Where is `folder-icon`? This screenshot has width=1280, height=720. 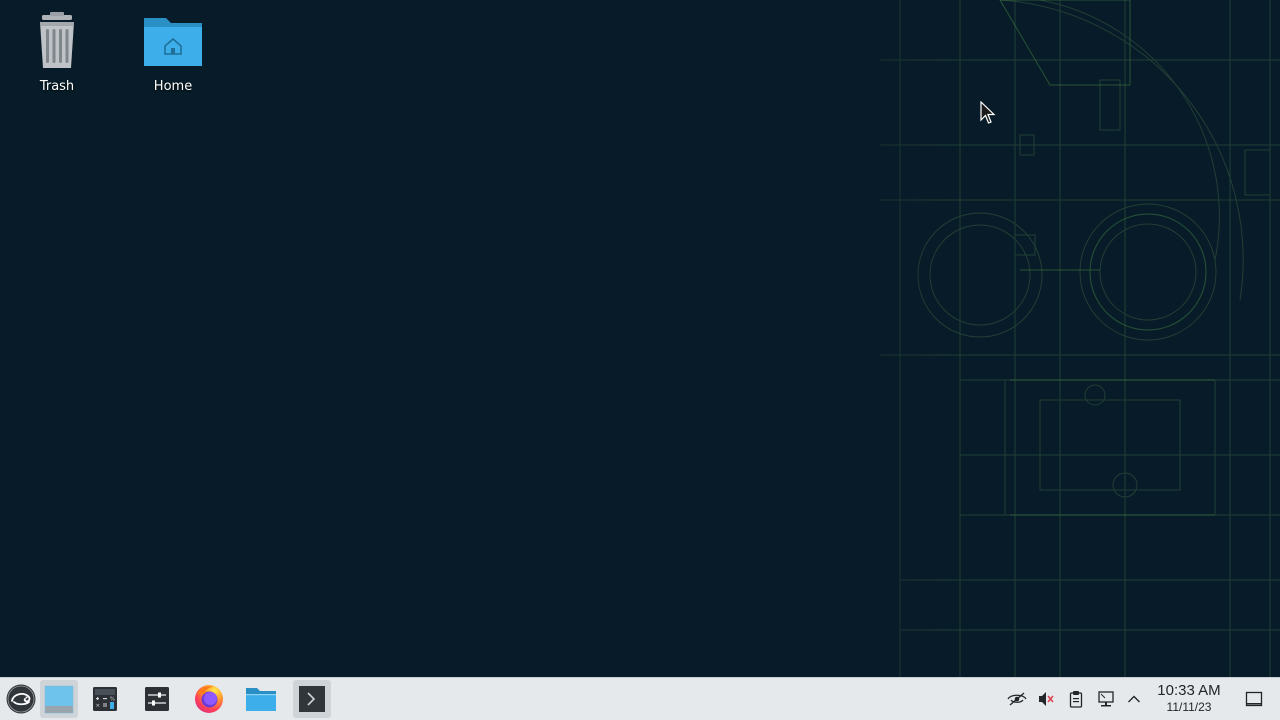 folder-icon is located at coordinates (261, 699).